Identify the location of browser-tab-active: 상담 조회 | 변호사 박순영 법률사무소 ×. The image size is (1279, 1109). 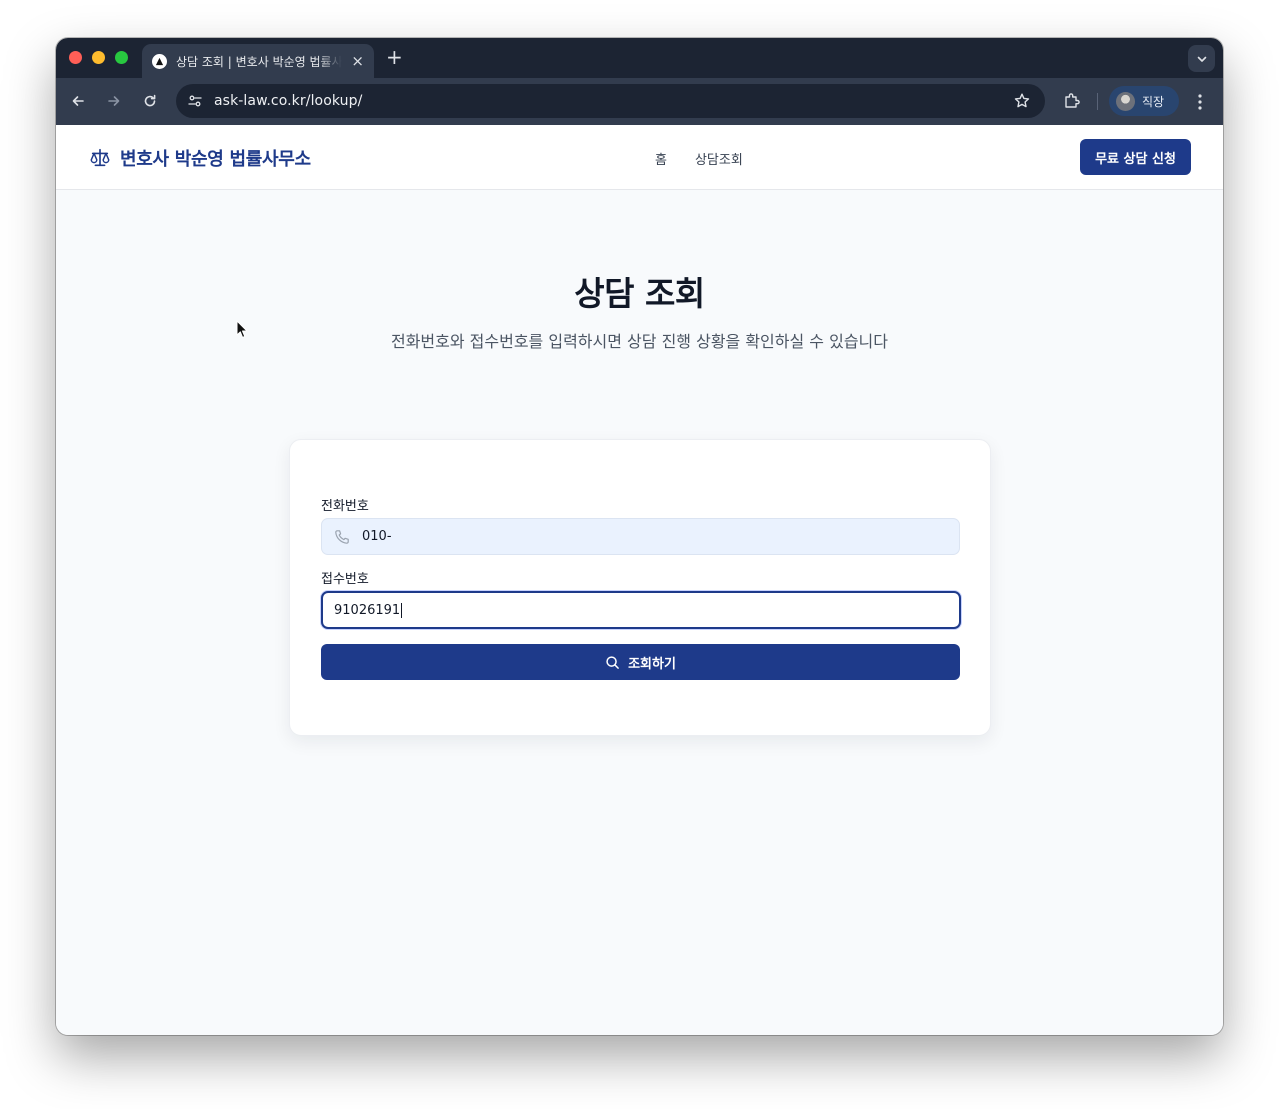
(258, 61).